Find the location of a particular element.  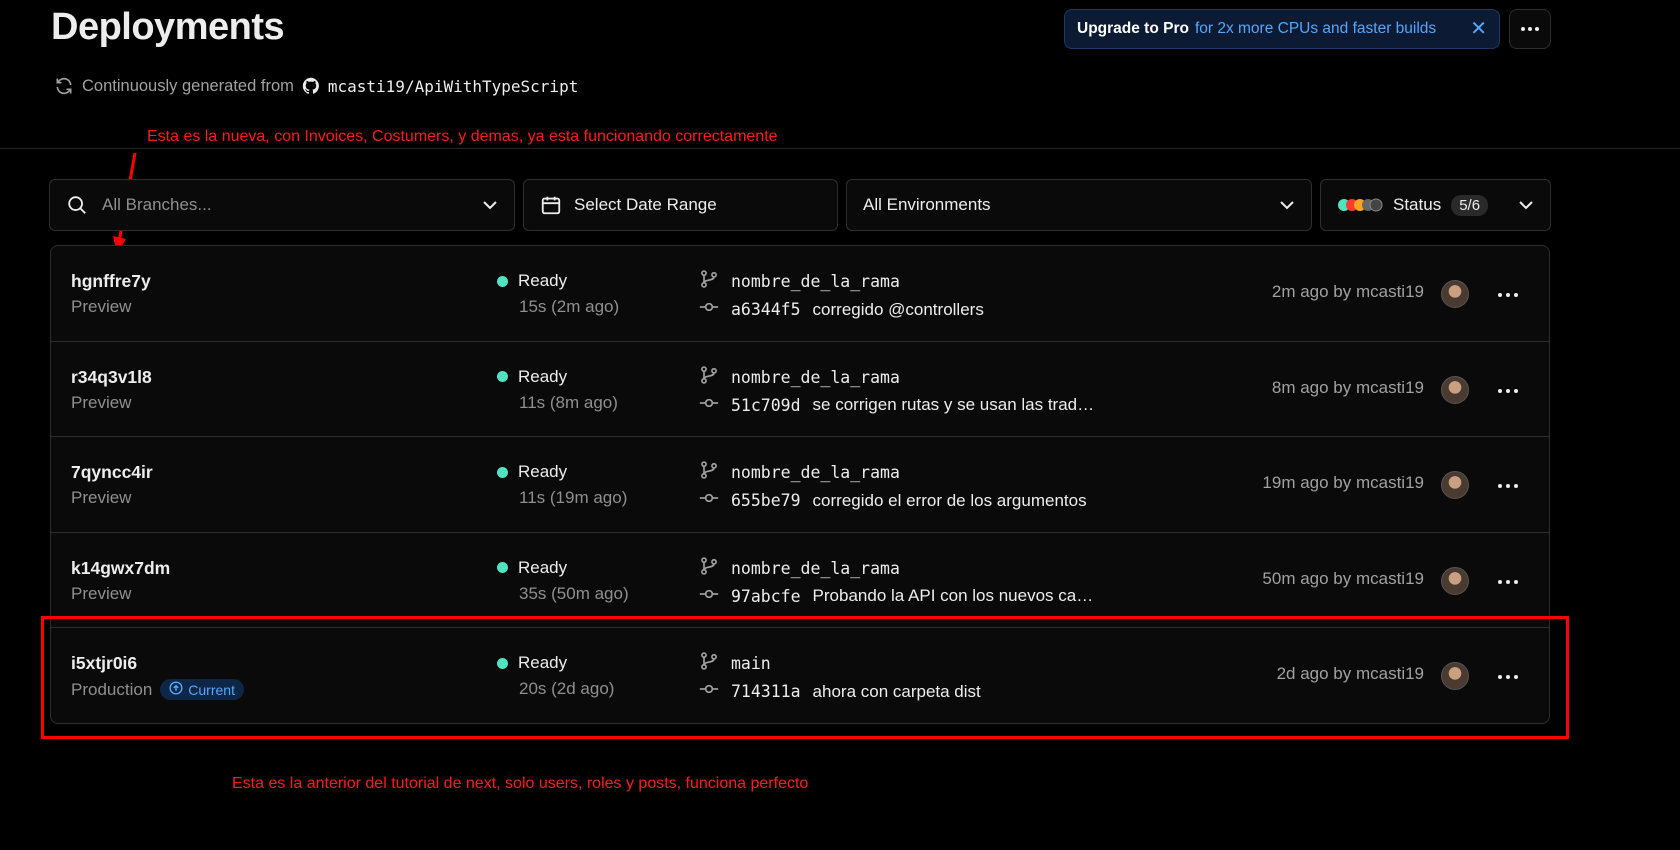

deployment-time: 19m ago by mcasti19 is located at coordinates (1343, 483).